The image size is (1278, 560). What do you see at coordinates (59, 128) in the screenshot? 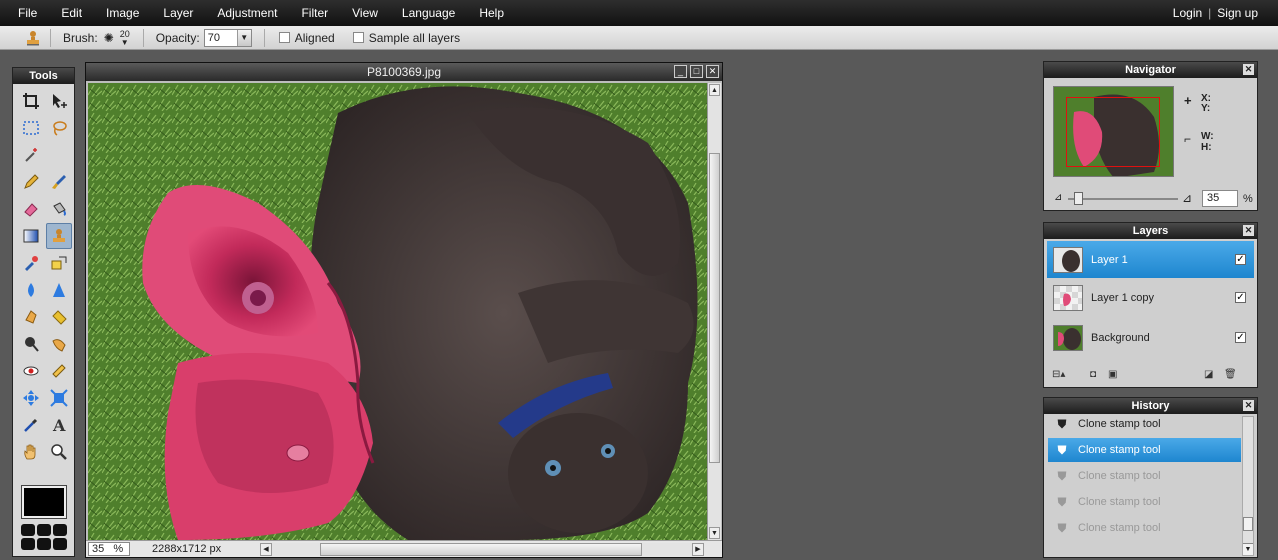
I see `lasso-tool-icon` at bounding box center [59, 128].